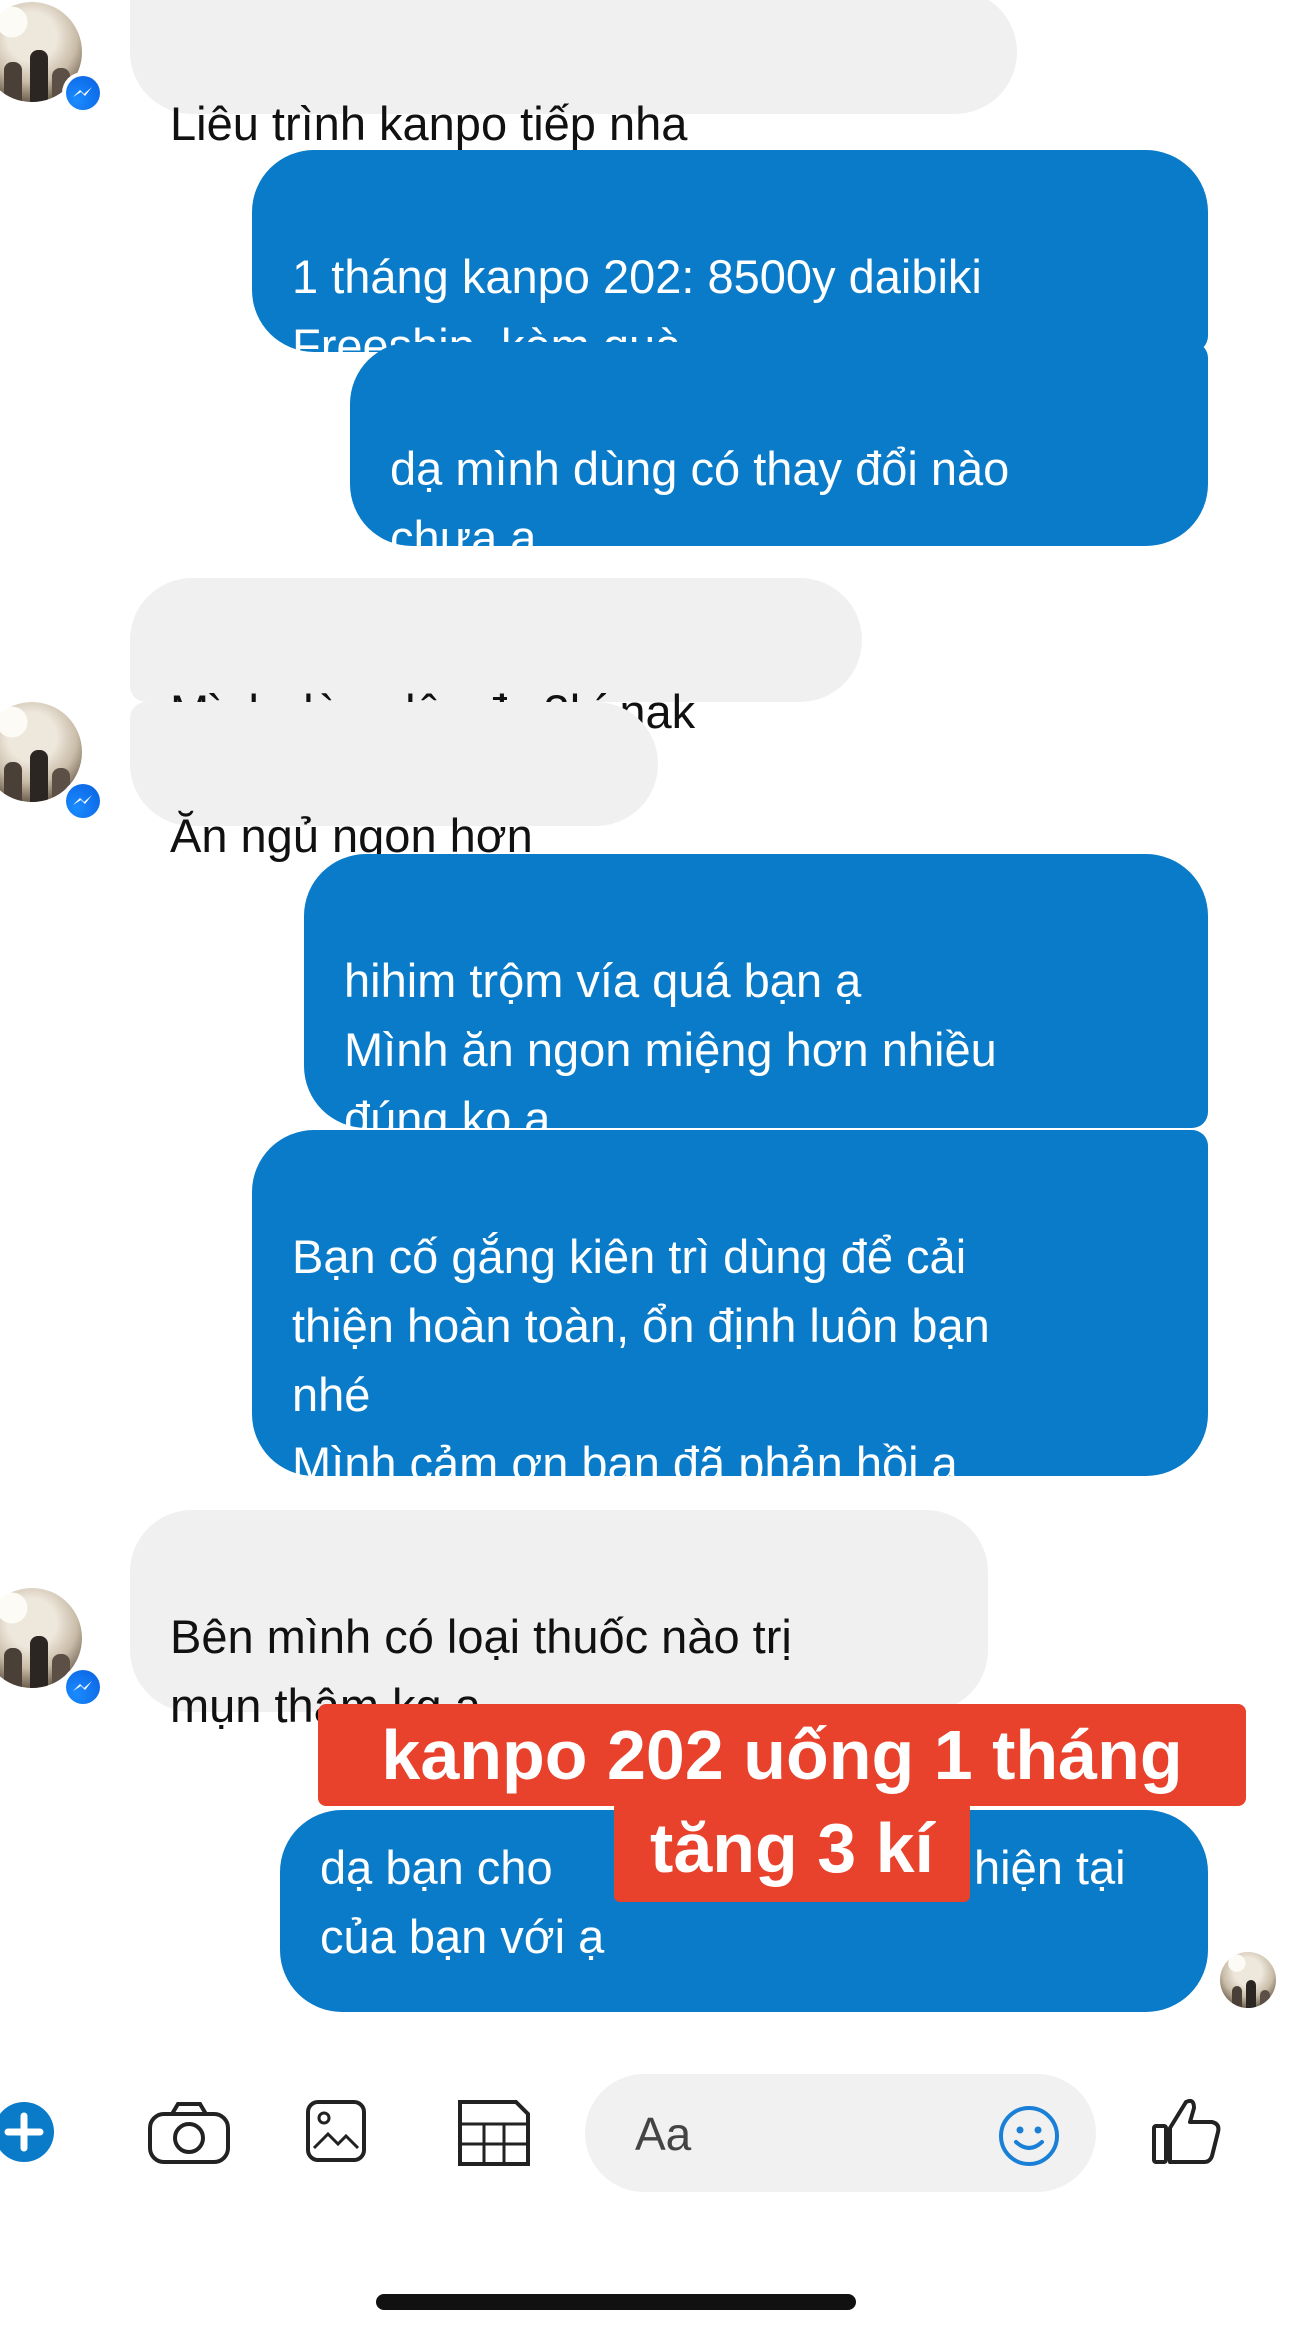  I want to click on message-text: Liêu trình kanpo tiếp nha, so click(429, 123).